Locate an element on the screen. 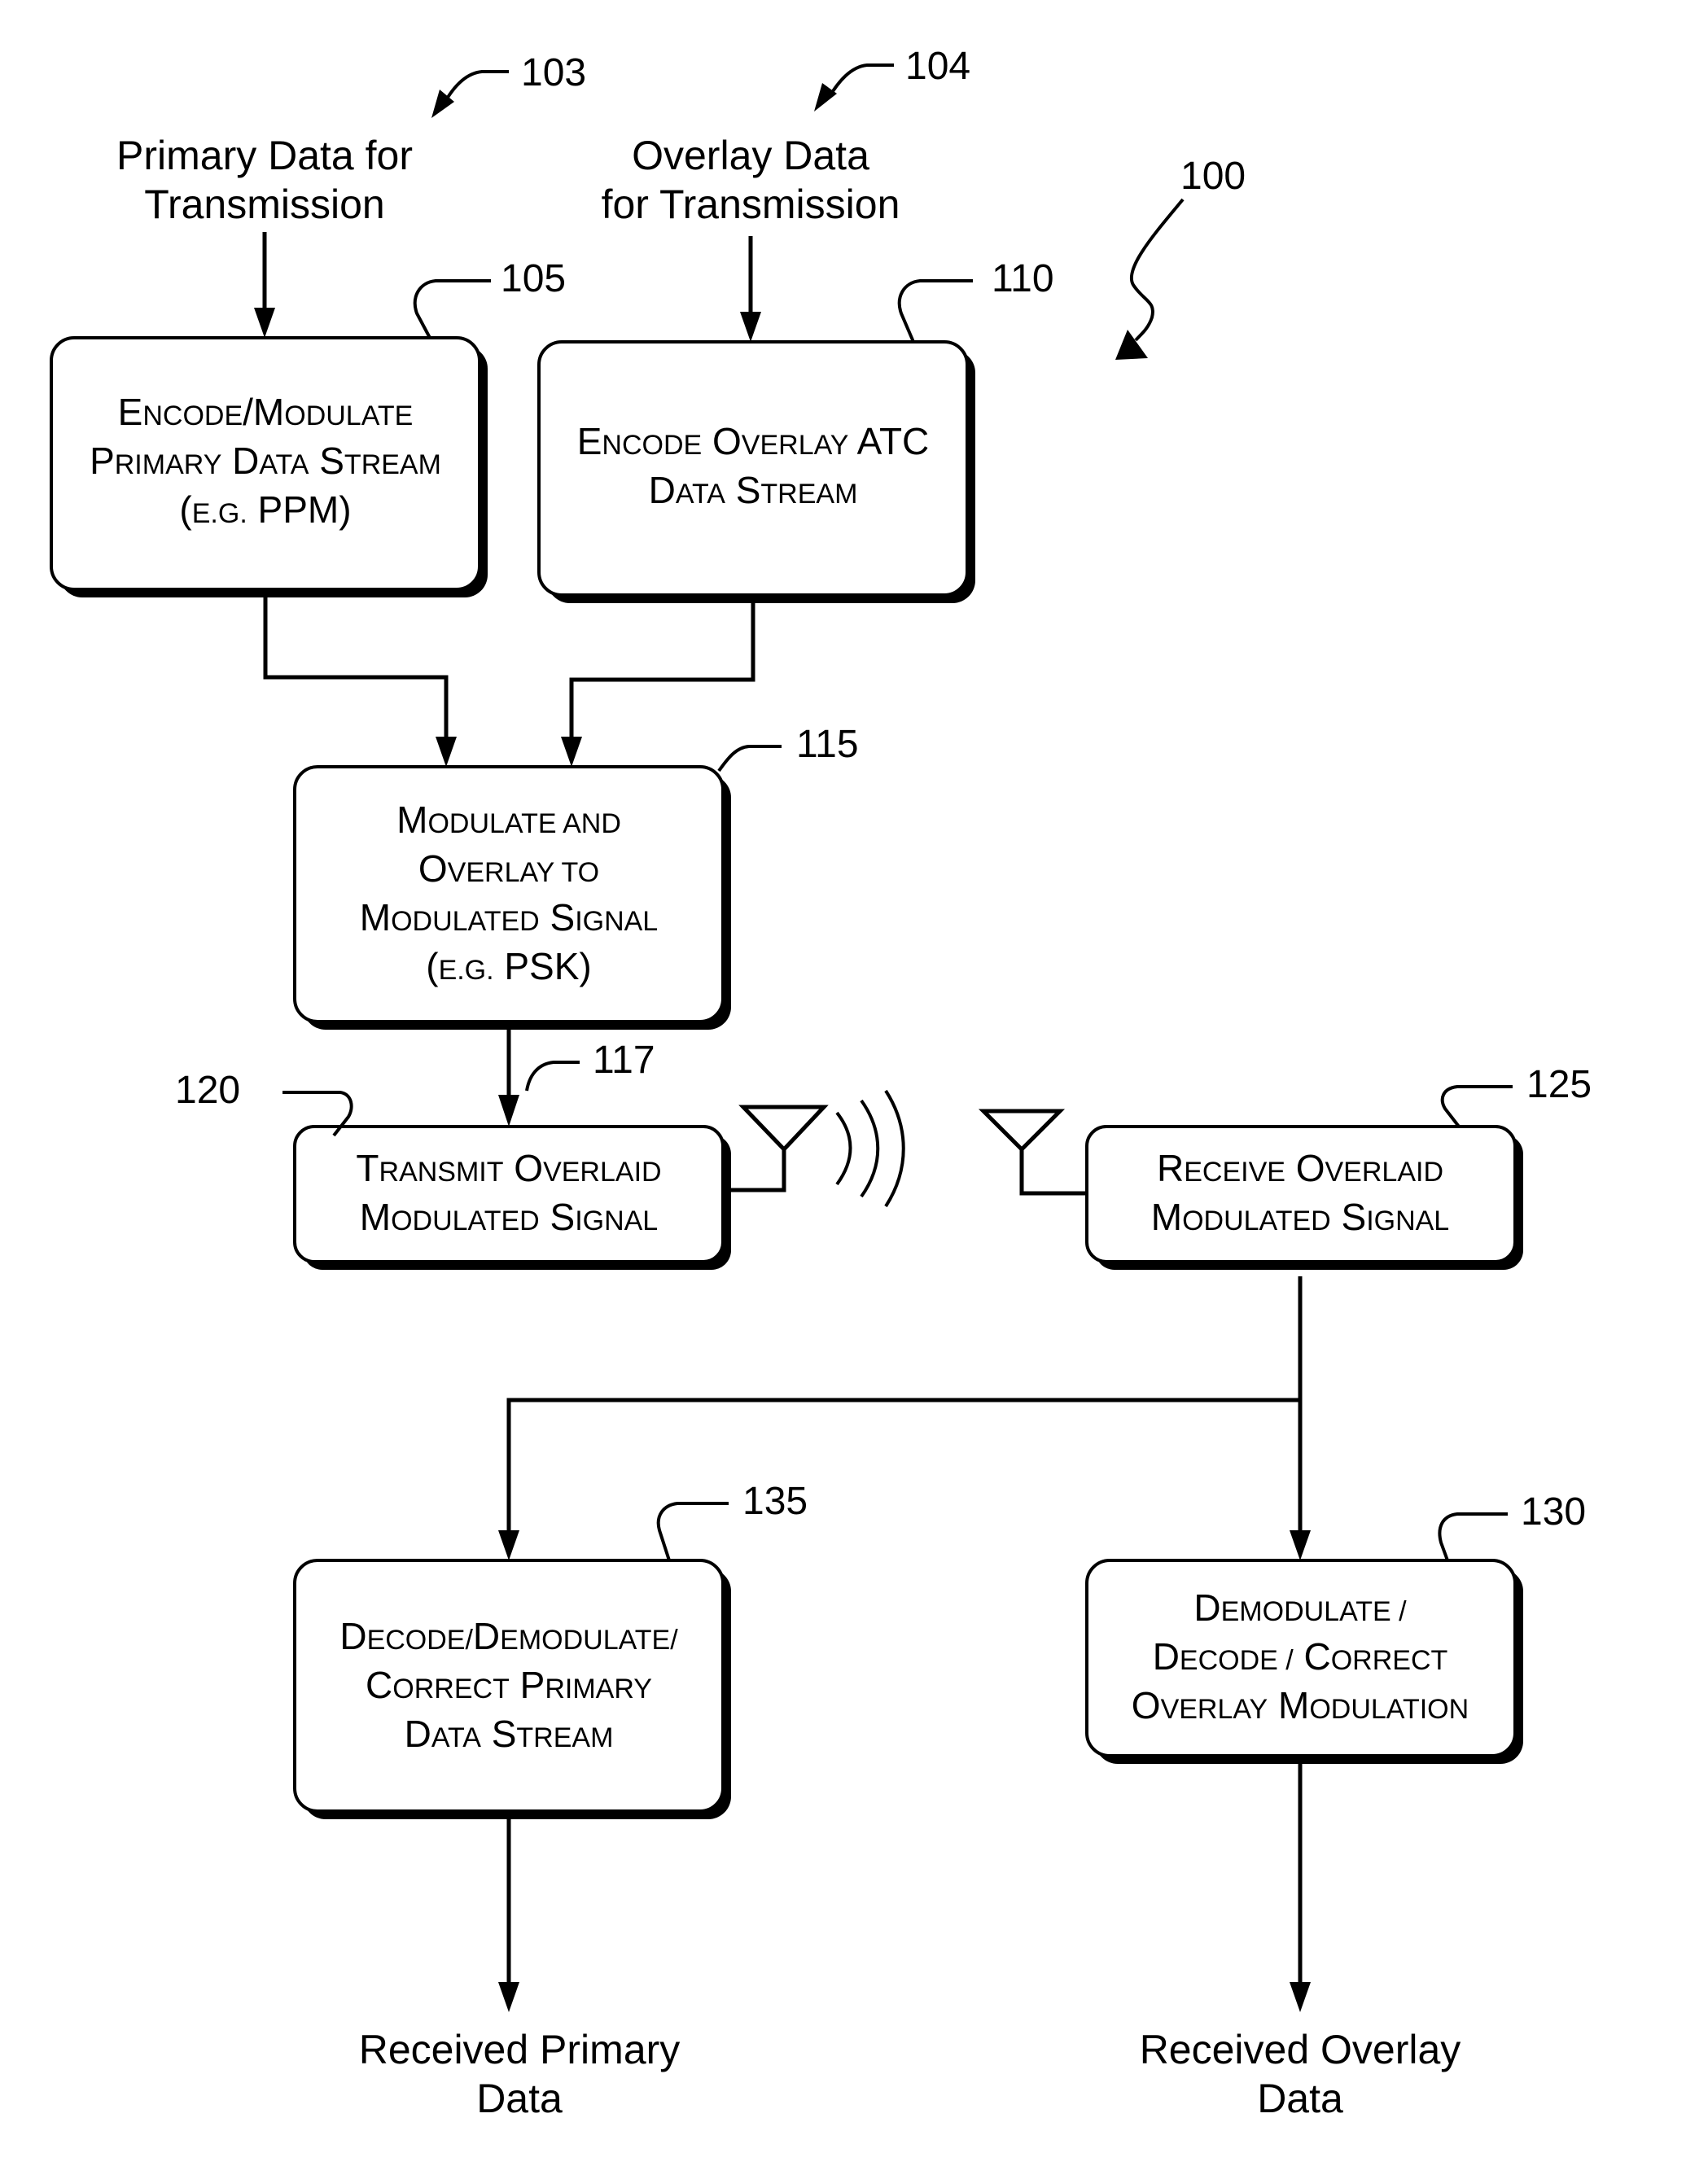  ref-117-leader is located at coordinates (552, 1076).